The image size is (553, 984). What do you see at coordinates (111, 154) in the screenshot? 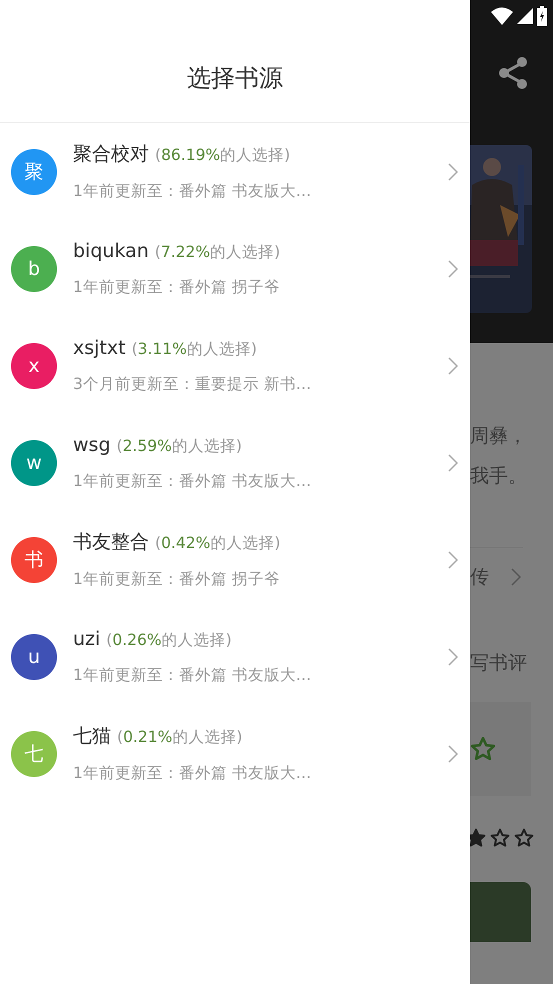
I see `source-name: 聚合校对` at bounding box center [111, 154].